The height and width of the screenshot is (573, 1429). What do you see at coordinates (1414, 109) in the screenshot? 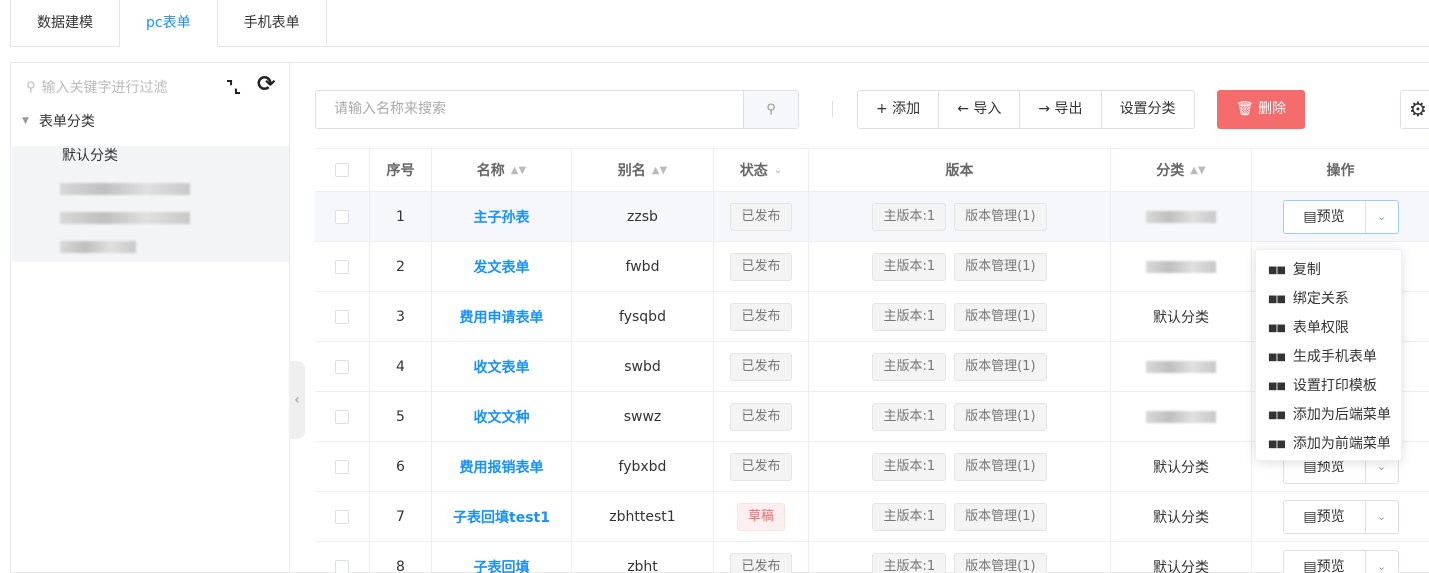
I see `gear-icon: ⚙` at bounding box center [1414, 109].